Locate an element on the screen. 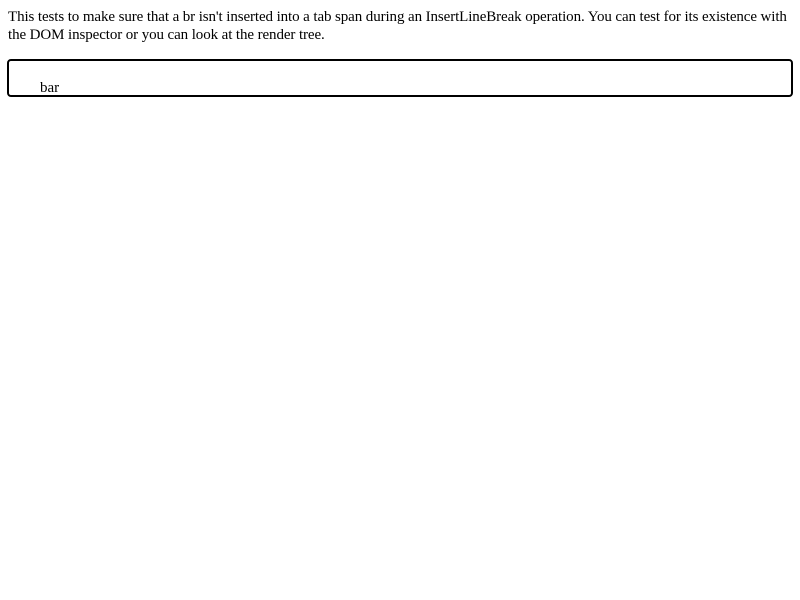 This screenshot has width=800, height=600. editor-line: bar is located at coordinates (34, 88).